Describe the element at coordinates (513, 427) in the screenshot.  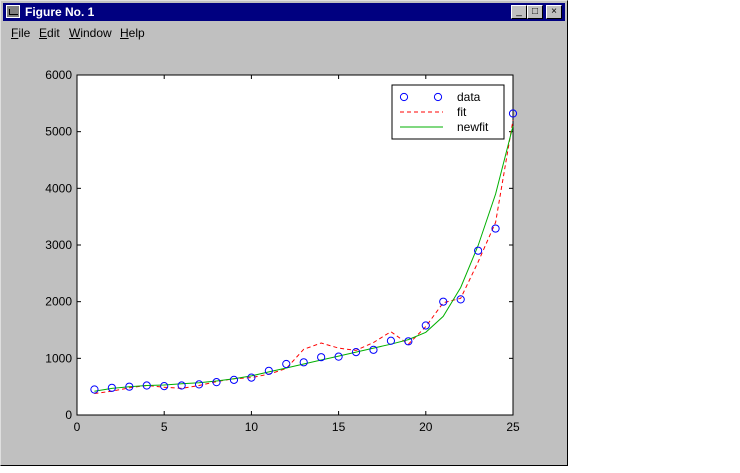
I see `x-tick-label: 25` at that location.